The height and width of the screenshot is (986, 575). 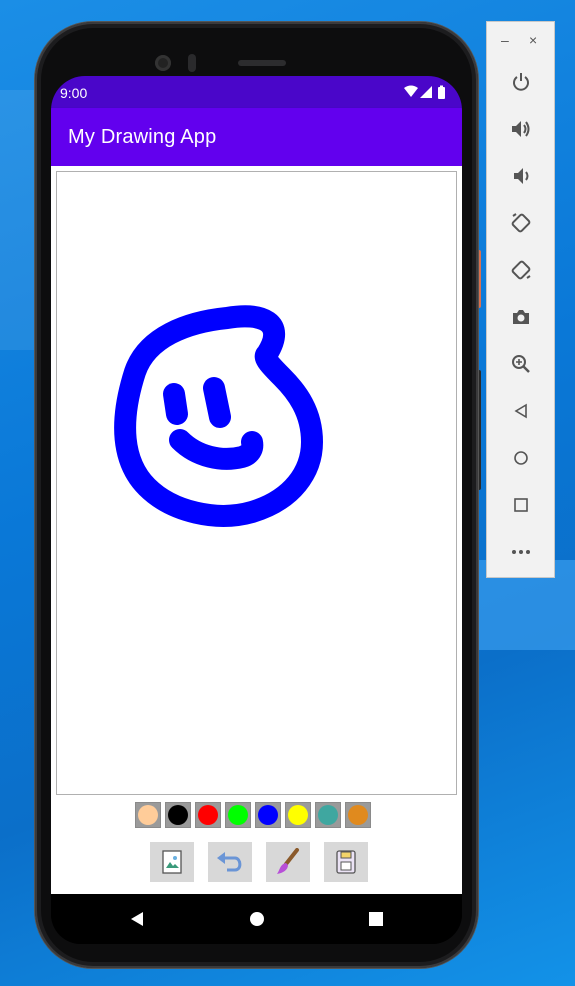 What do you see at coordinates (178, 815) in the screenshot?
I see `color-swatch-black` at bounding box center [178, 815].